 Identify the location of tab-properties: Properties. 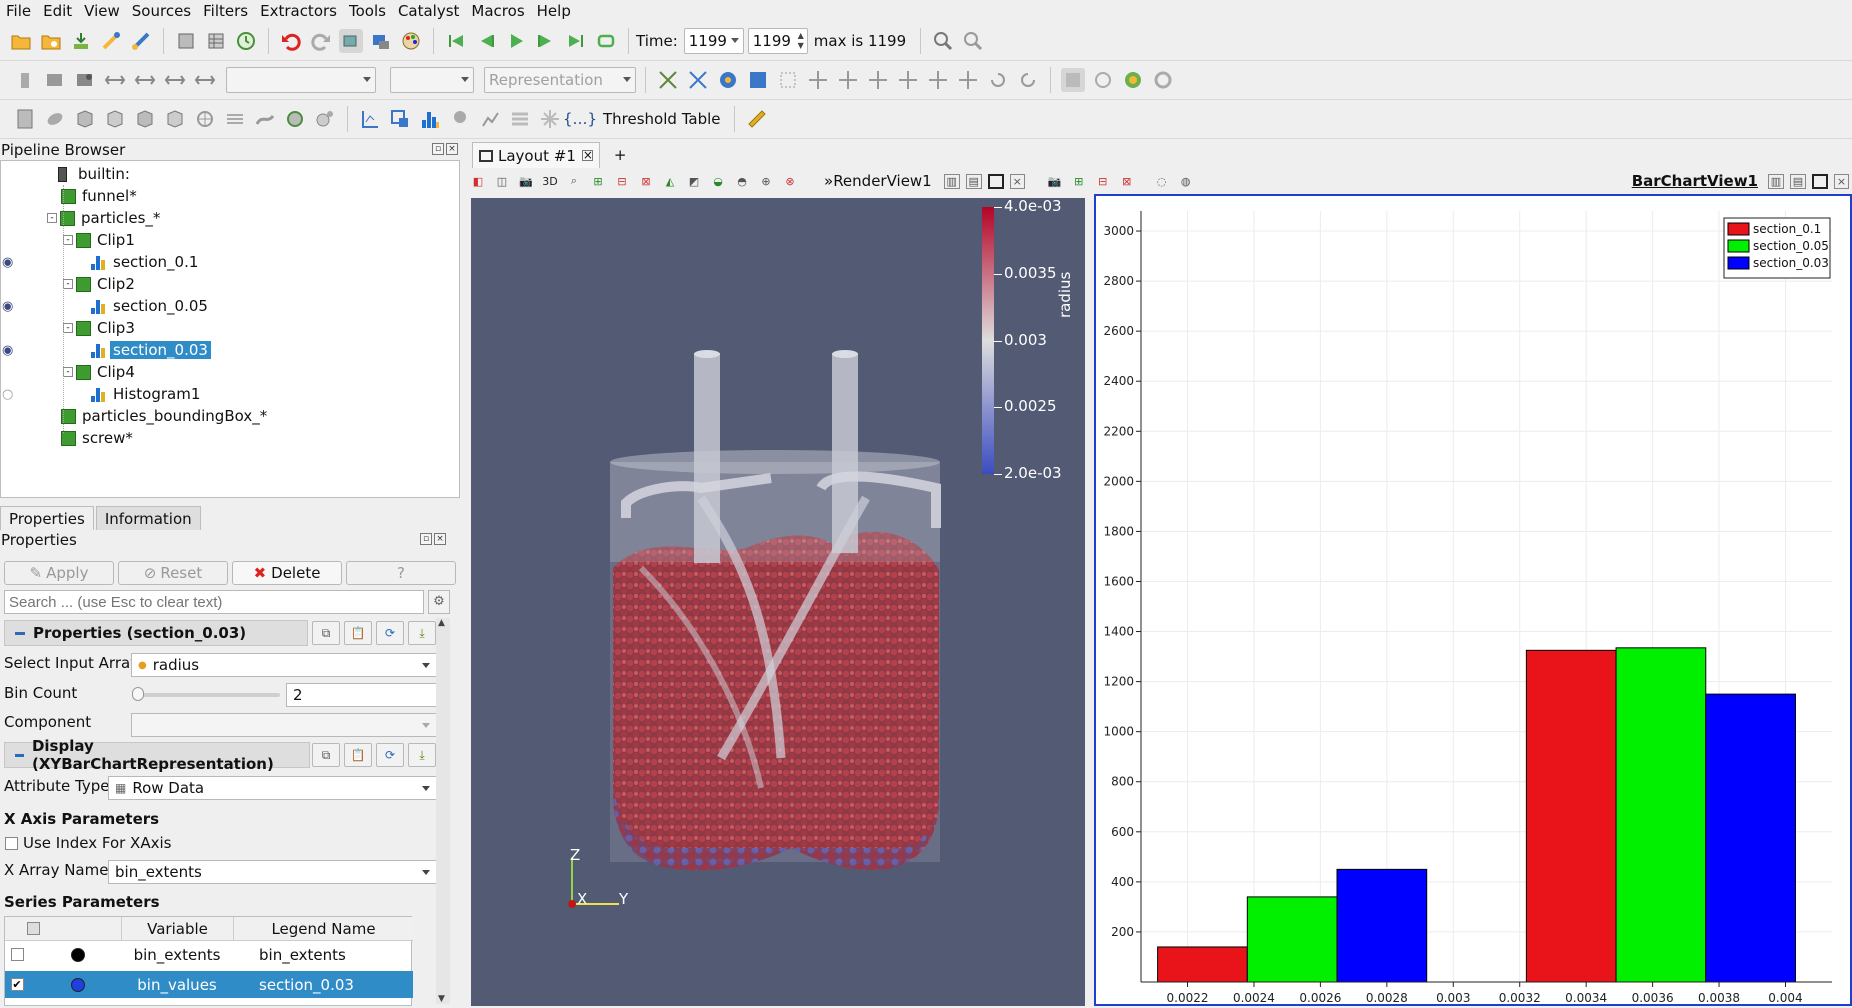
(47, 518).